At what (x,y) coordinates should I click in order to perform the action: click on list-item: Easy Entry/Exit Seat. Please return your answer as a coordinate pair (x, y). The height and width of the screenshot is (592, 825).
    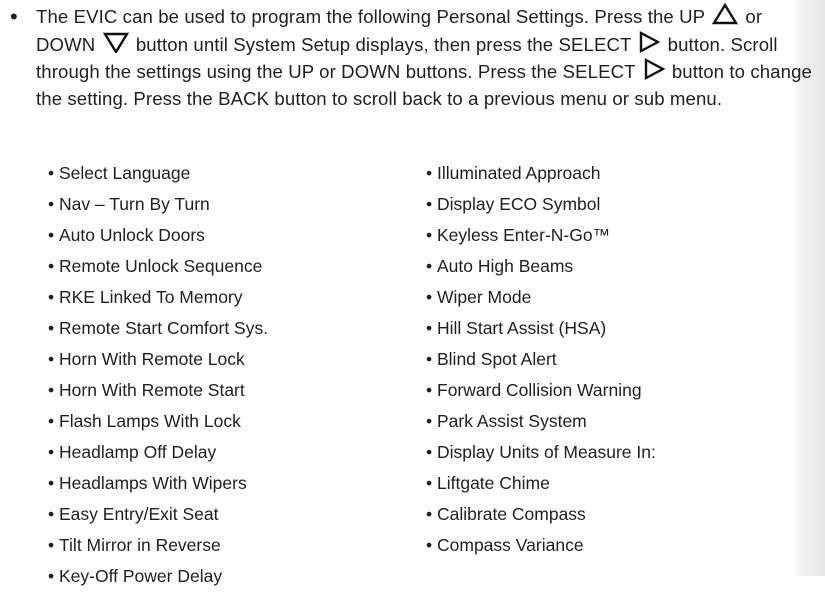
    Looking at the image, I should click on (158, 514).